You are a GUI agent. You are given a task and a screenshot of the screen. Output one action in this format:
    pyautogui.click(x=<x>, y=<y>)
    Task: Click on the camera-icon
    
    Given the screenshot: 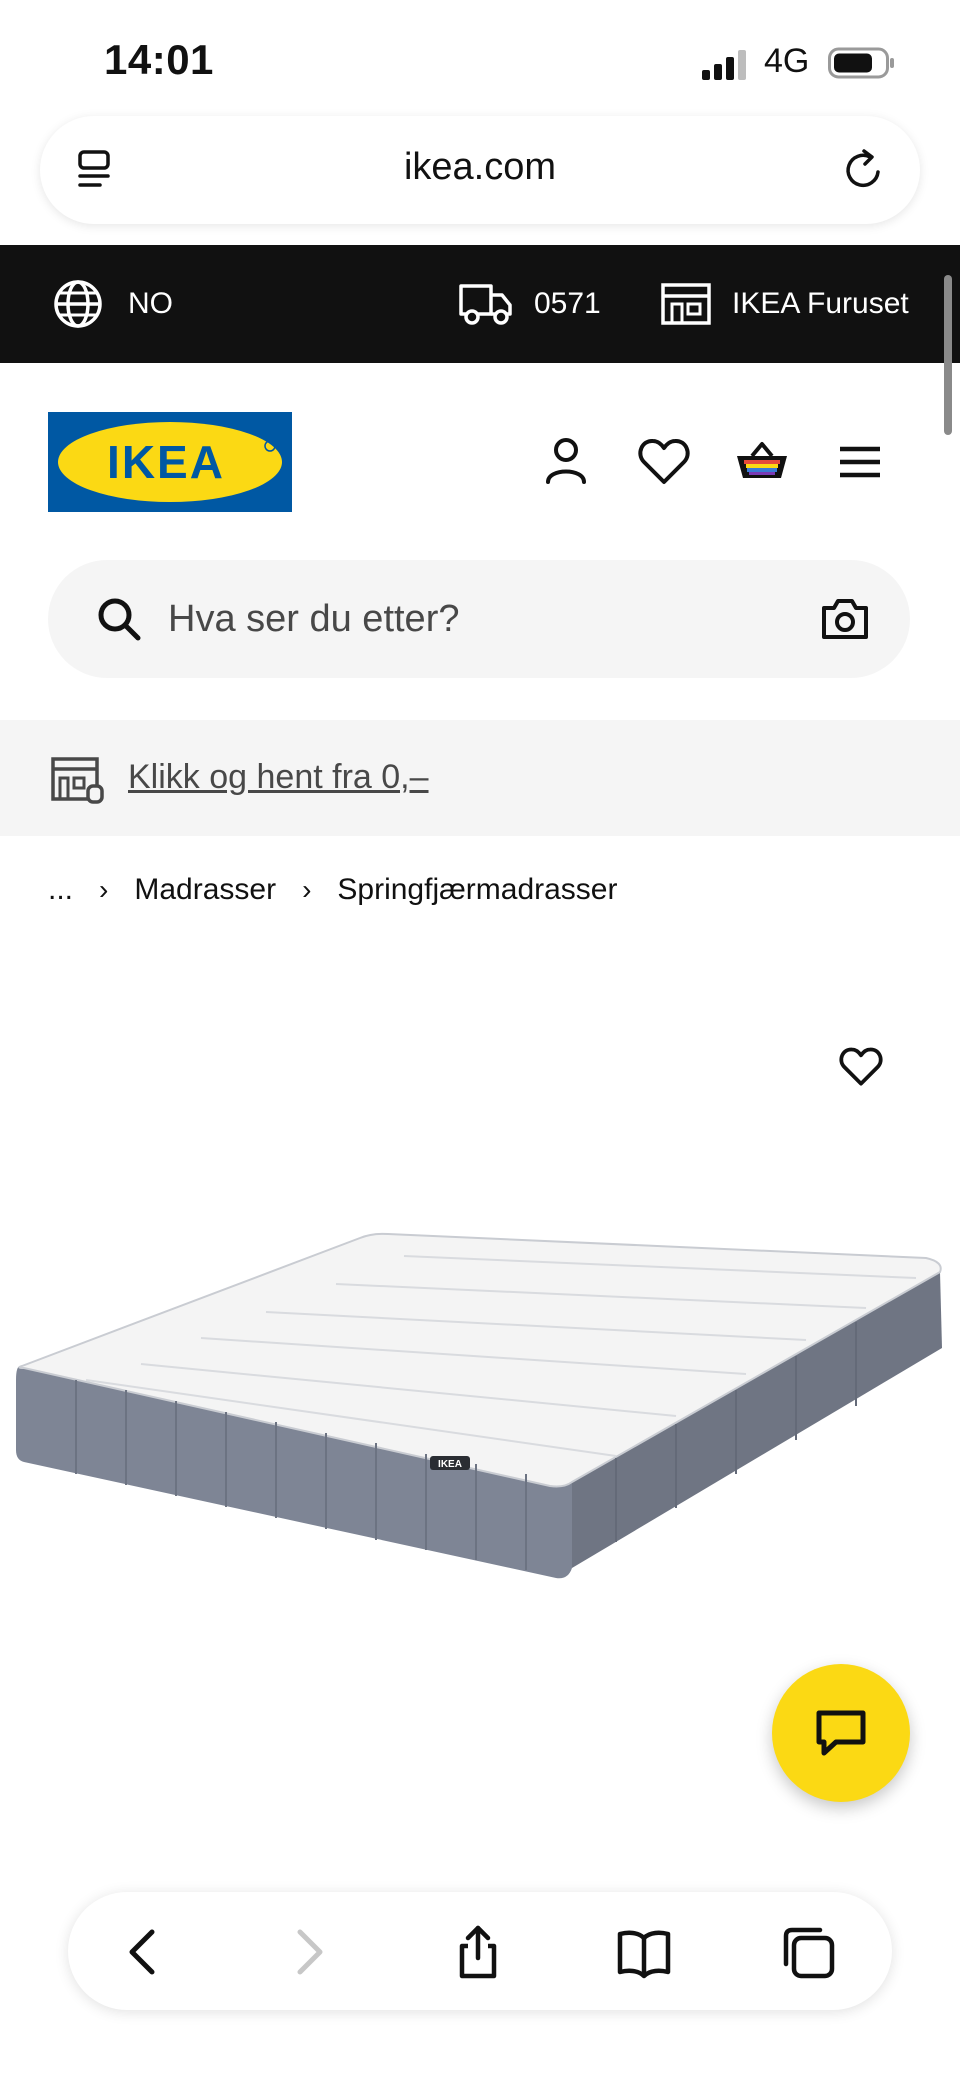 What is the action you would take?
    pyautogui.click(x=845, y=619)
    